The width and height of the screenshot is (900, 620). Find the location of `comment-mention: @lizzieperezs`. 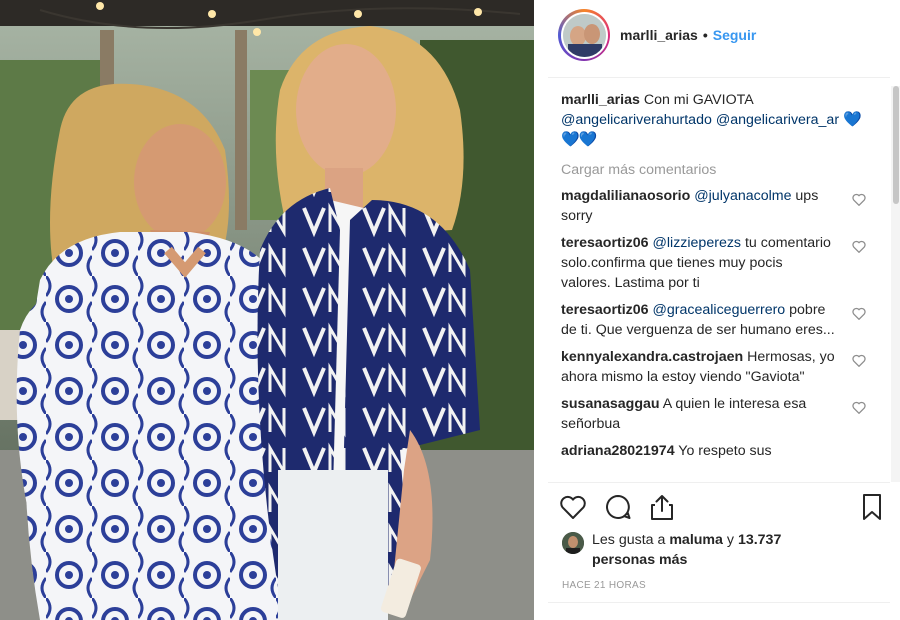

comment-mention: @lizzieperezs is located at coordinates (697, 243).